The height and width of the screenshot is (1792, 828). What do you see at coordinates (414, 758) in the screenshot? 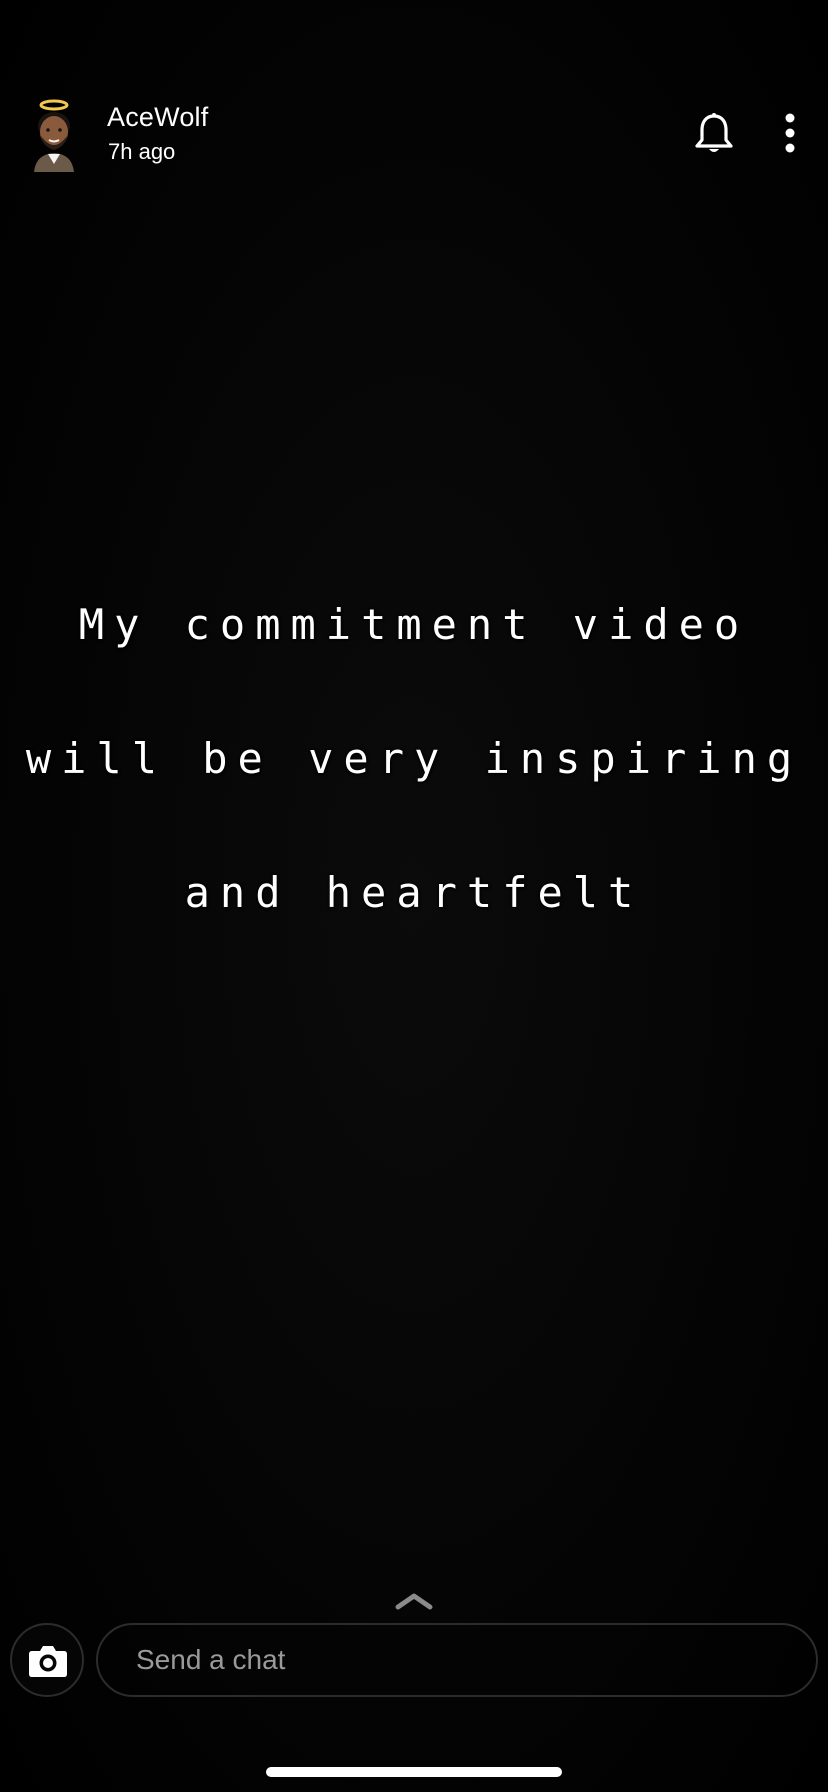
I see `caption-line: will be very inspiring` at bounding box center [414, 758].